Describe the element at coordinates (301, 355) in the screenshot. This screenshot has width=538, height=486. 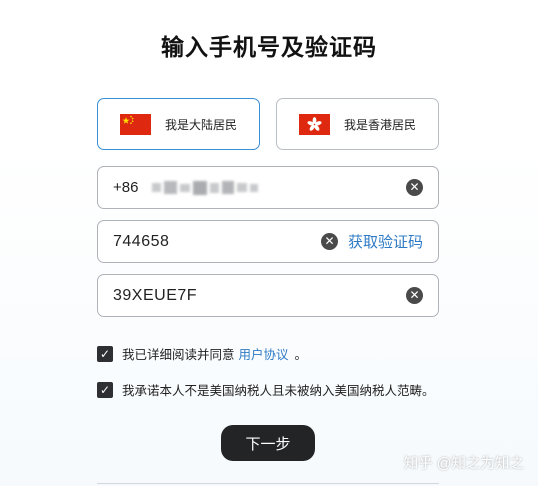
I see `terms-suffix: 。` at that location.